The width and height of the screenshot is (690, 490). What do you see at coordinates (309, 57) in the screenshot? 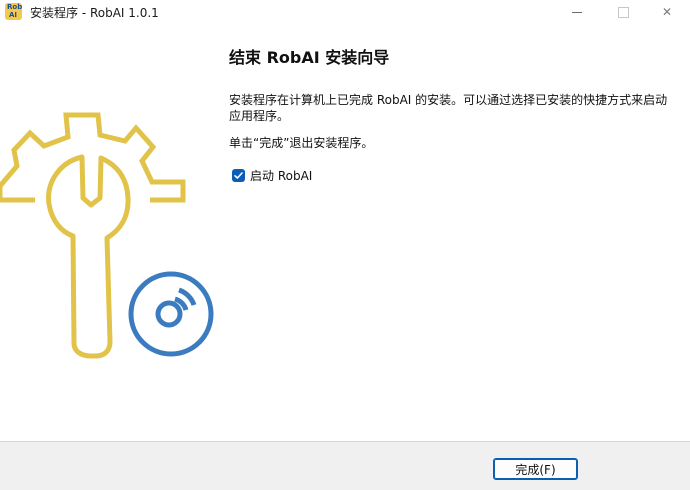
I see `page-title: 结束 RobAI 安装向导` at bounding box center [309, 57].